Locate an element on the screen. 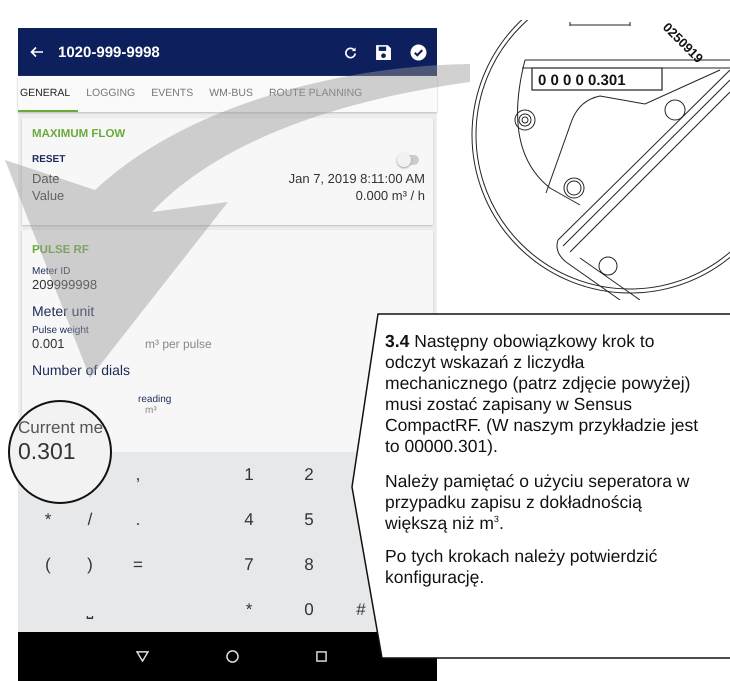 The image size is (730, 681). magnified-label: Current me is located at coordinates (61, 428).